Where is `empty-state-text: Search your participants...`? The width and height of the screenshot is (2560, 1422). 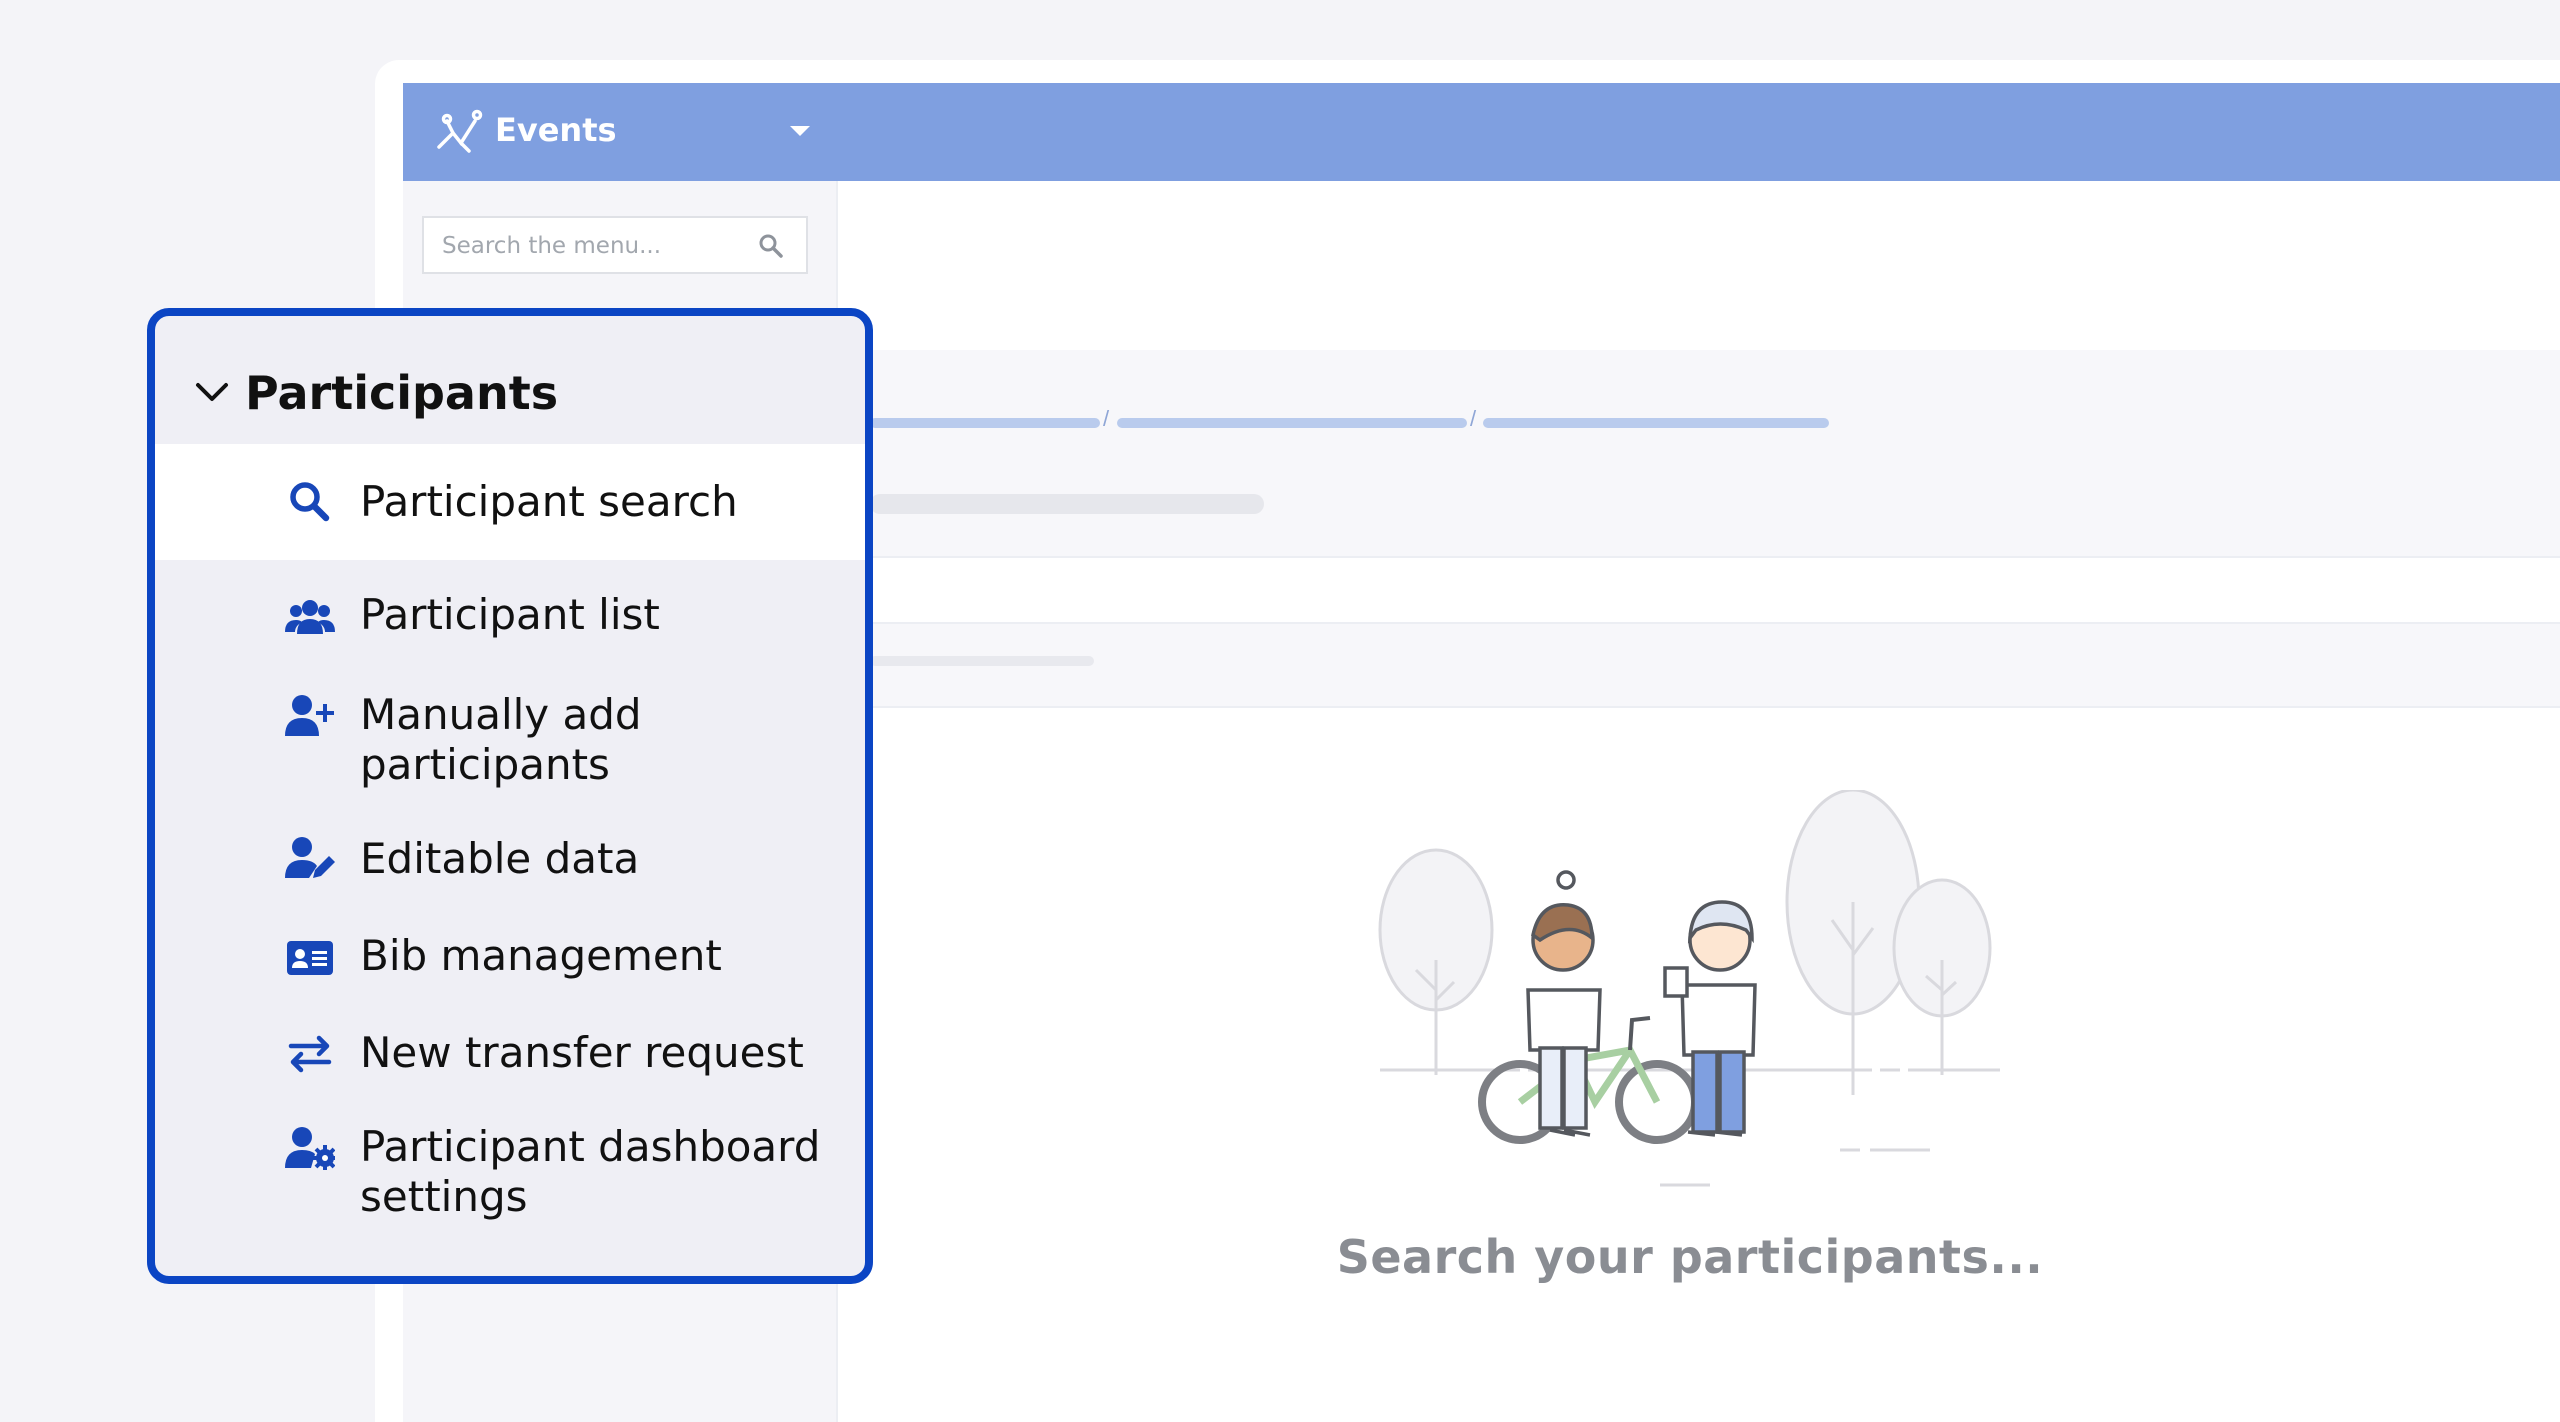
empty-state-text: Search your participants... is located at coordinates (1690, 1257).